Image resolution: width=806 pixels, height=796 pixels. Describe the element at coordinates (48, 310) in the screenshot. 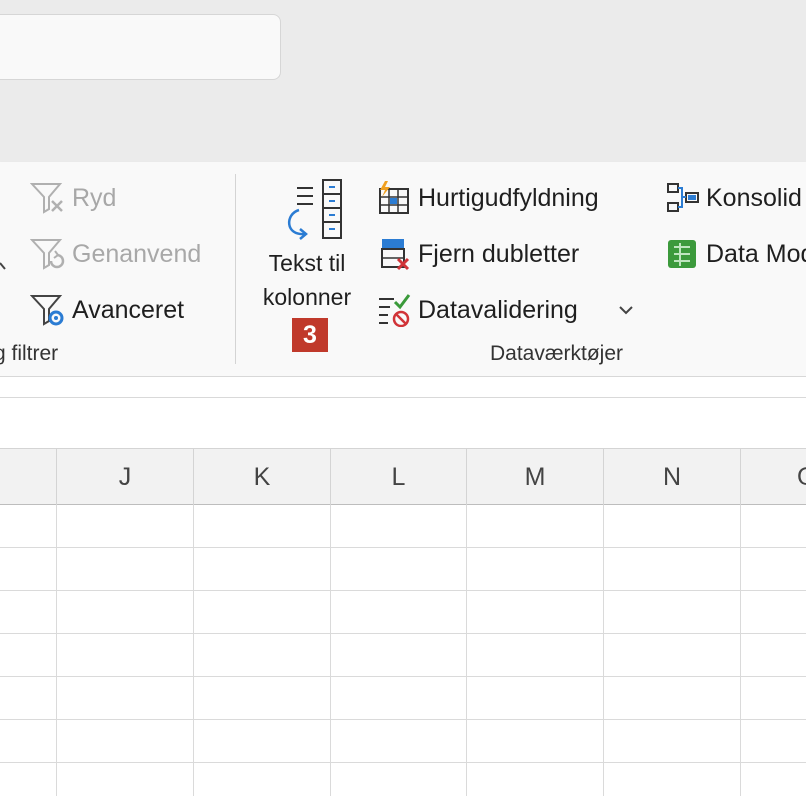

I see `advanced-filter-icon` at that location.